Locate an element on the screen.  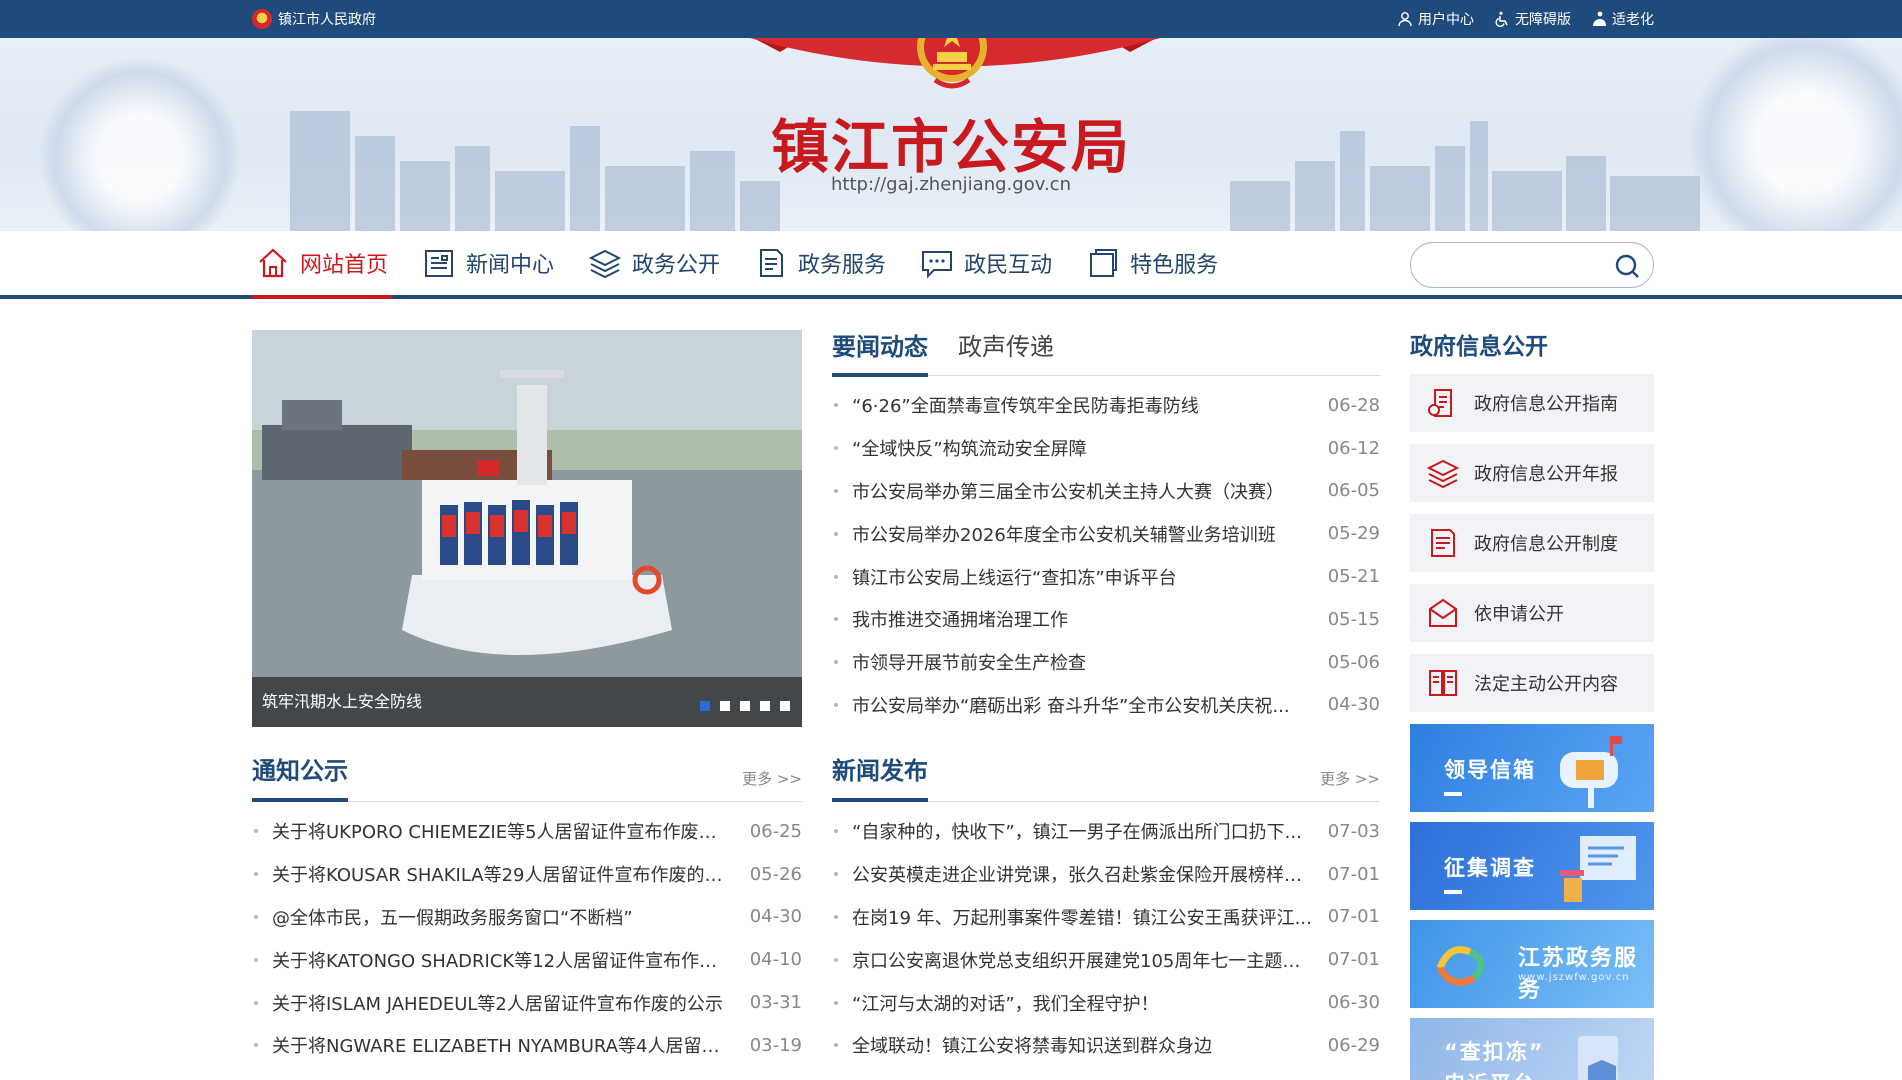
promo-subtitle: www.jszwfw.gov.cn is located at coordinates (1574, 977).